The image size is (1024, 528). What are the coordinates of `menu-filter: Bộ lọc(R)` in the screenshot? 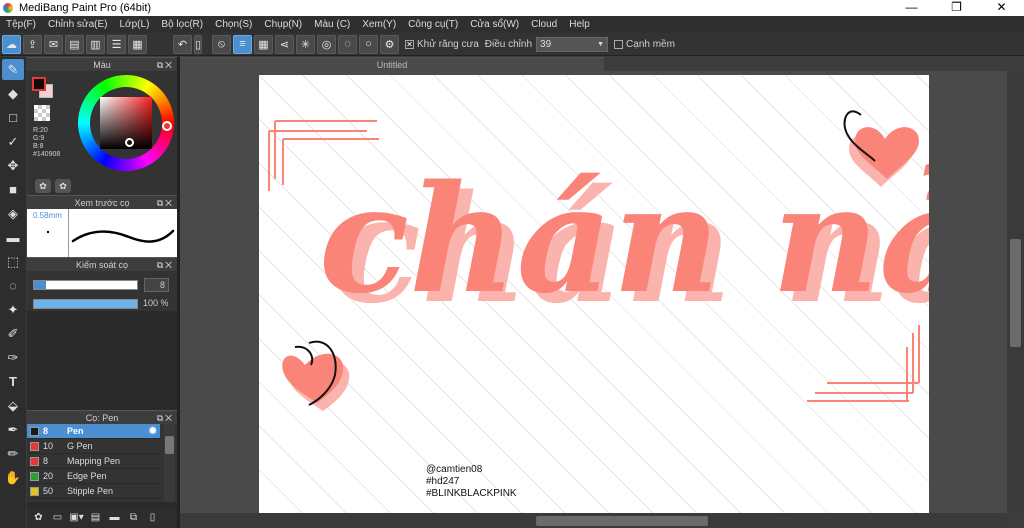 It's located at (182, 24).